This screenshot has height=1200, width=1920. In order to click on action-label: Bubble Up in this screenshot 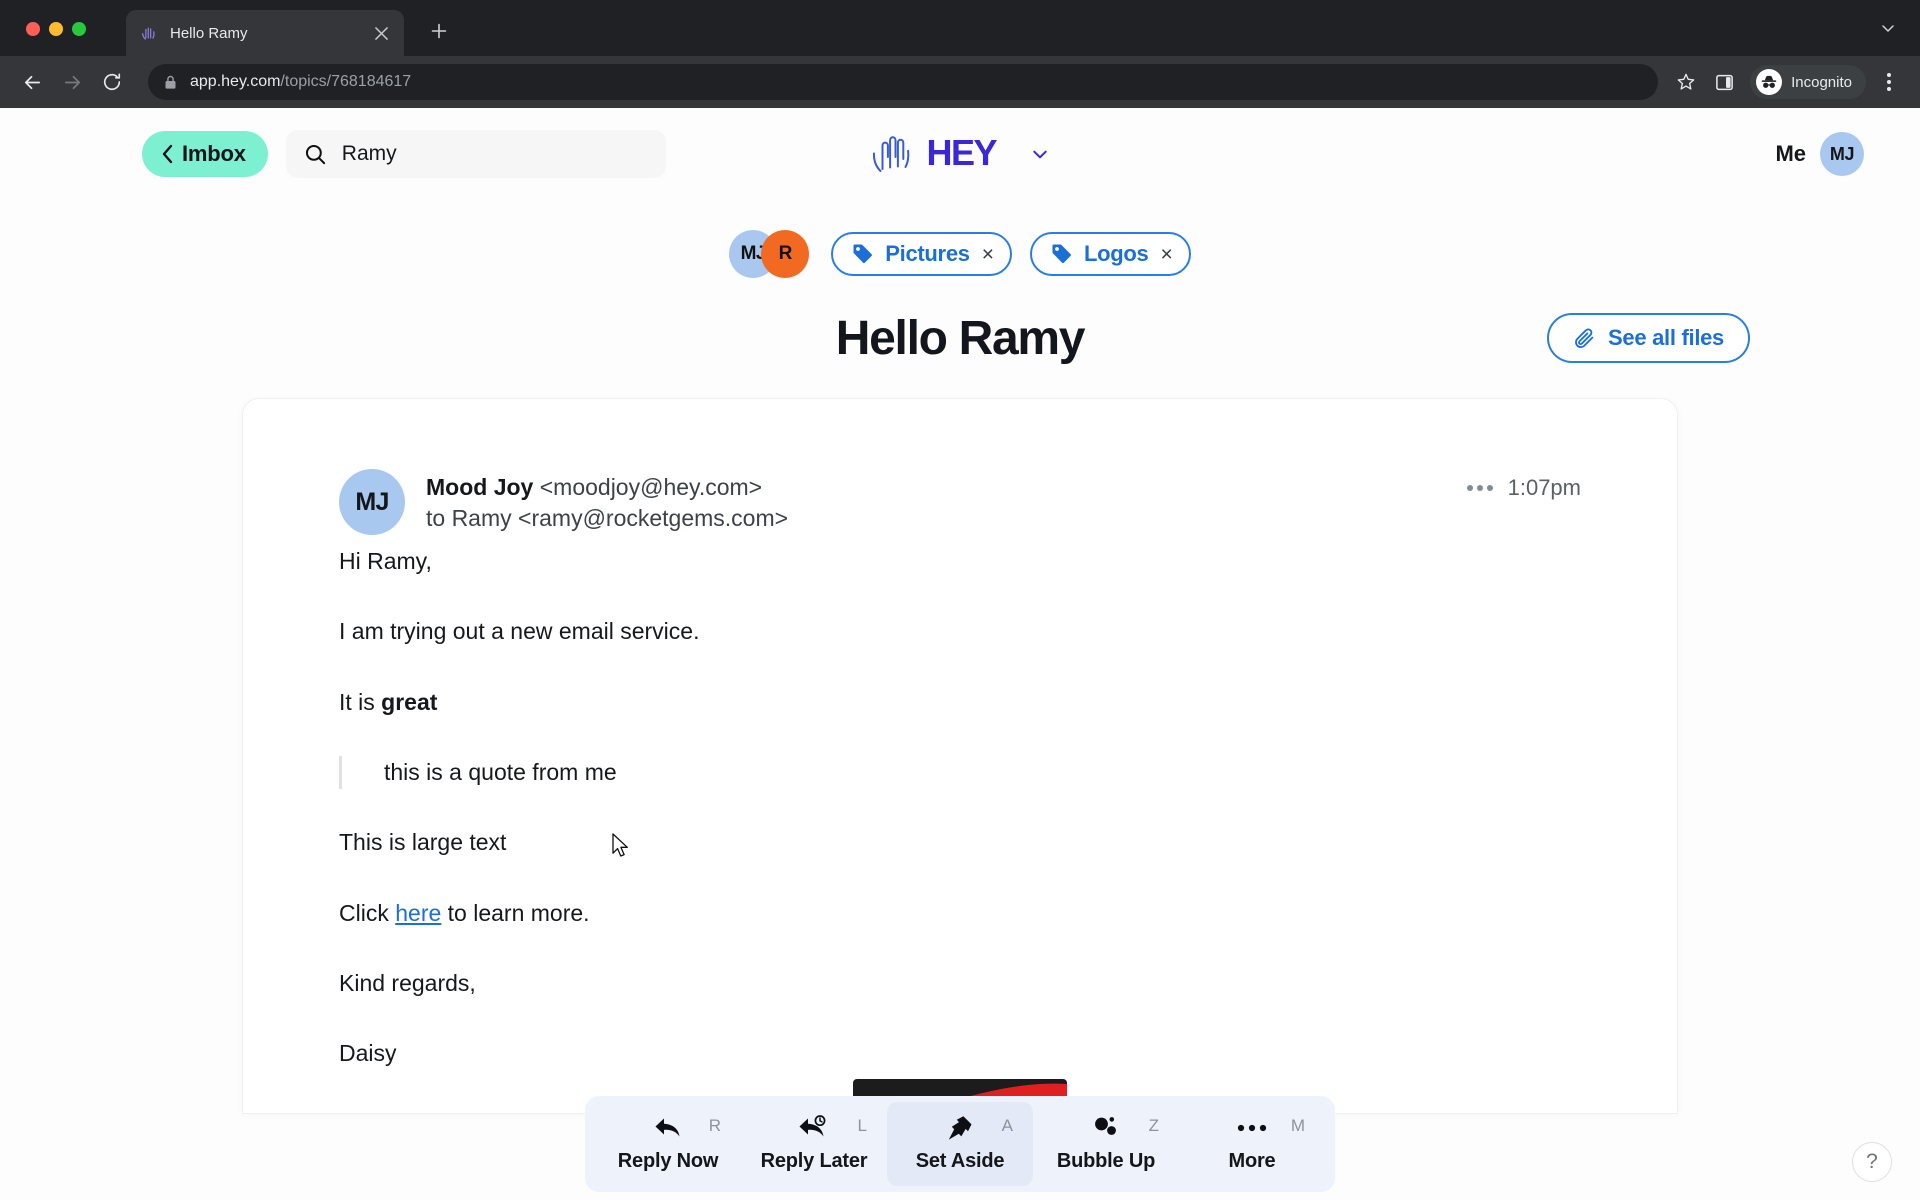, I will do `click(1106, 1161)`.